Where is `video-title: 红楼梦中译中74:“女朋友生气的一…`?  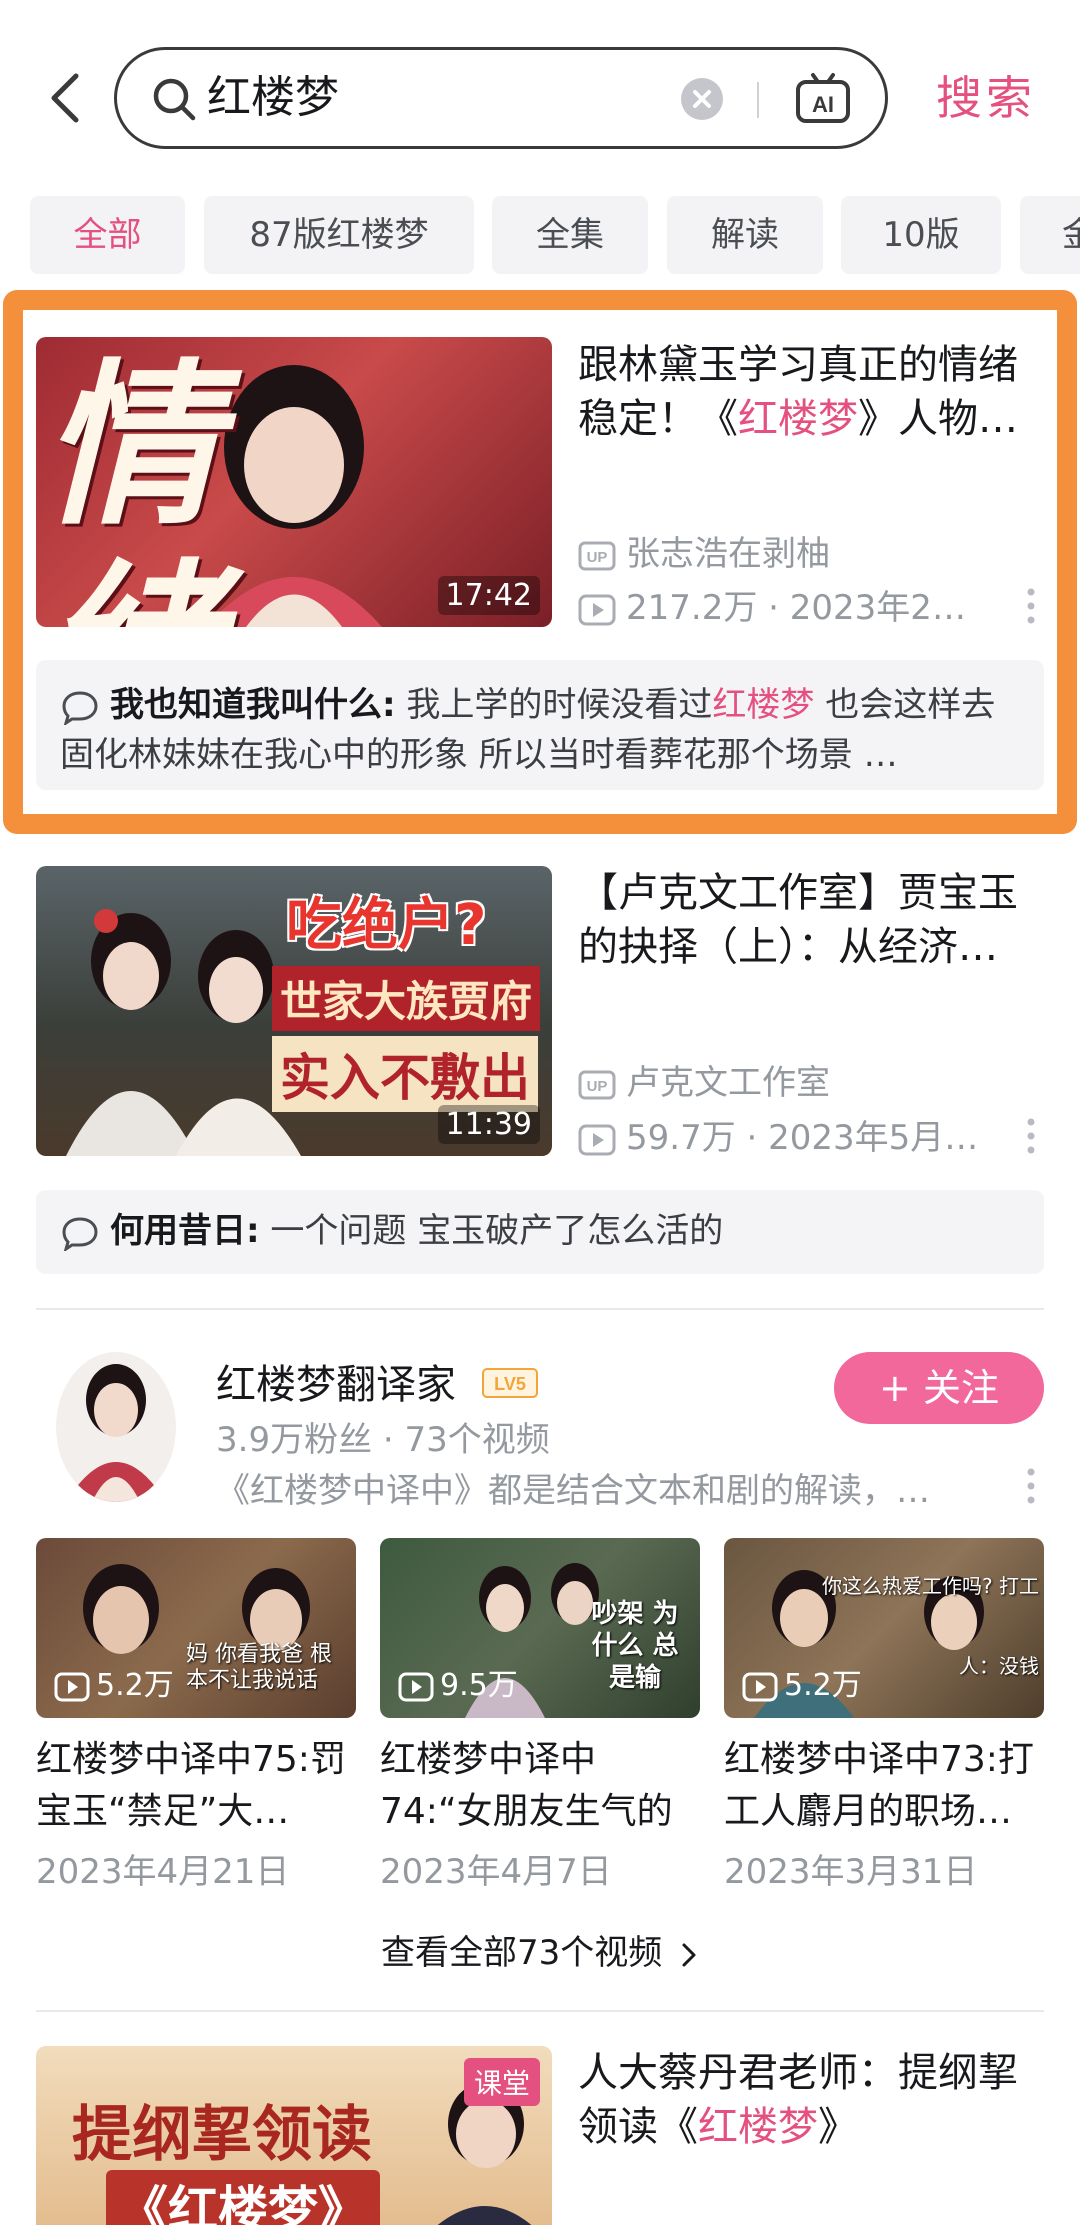 video-title: 红楼梦中译中74:“女朋友生气的一… is located at coordinates (540, 1786).